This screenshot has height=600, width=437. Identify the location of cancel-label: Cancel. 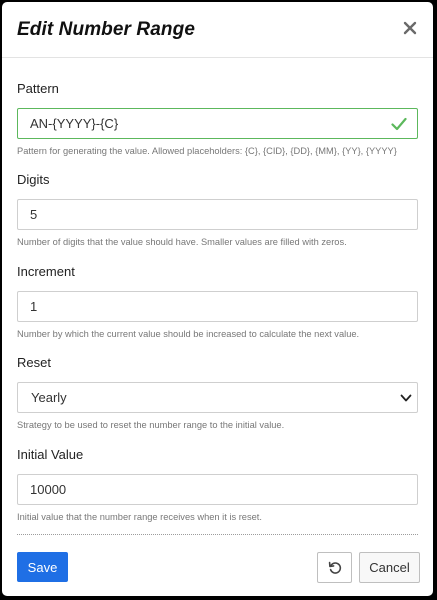
(389, 567).